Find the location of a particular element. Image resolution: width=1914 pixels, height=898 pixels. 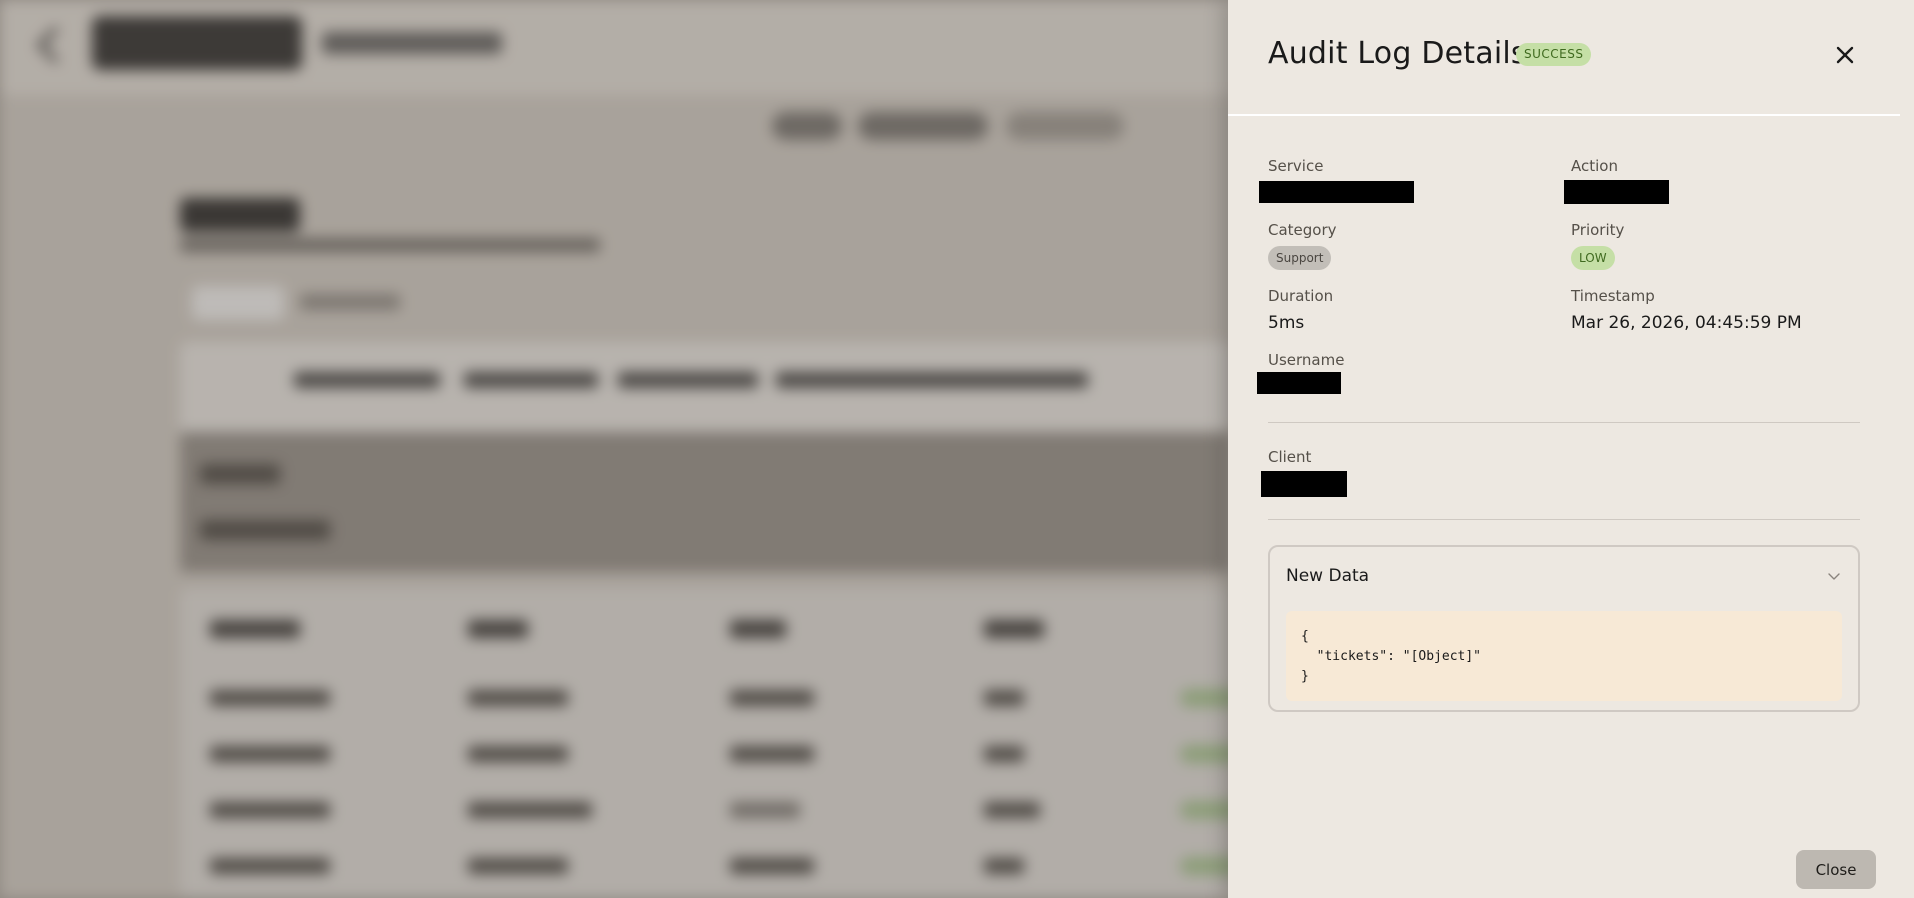

action-value-redacted is located at coordinates (1616, 192).